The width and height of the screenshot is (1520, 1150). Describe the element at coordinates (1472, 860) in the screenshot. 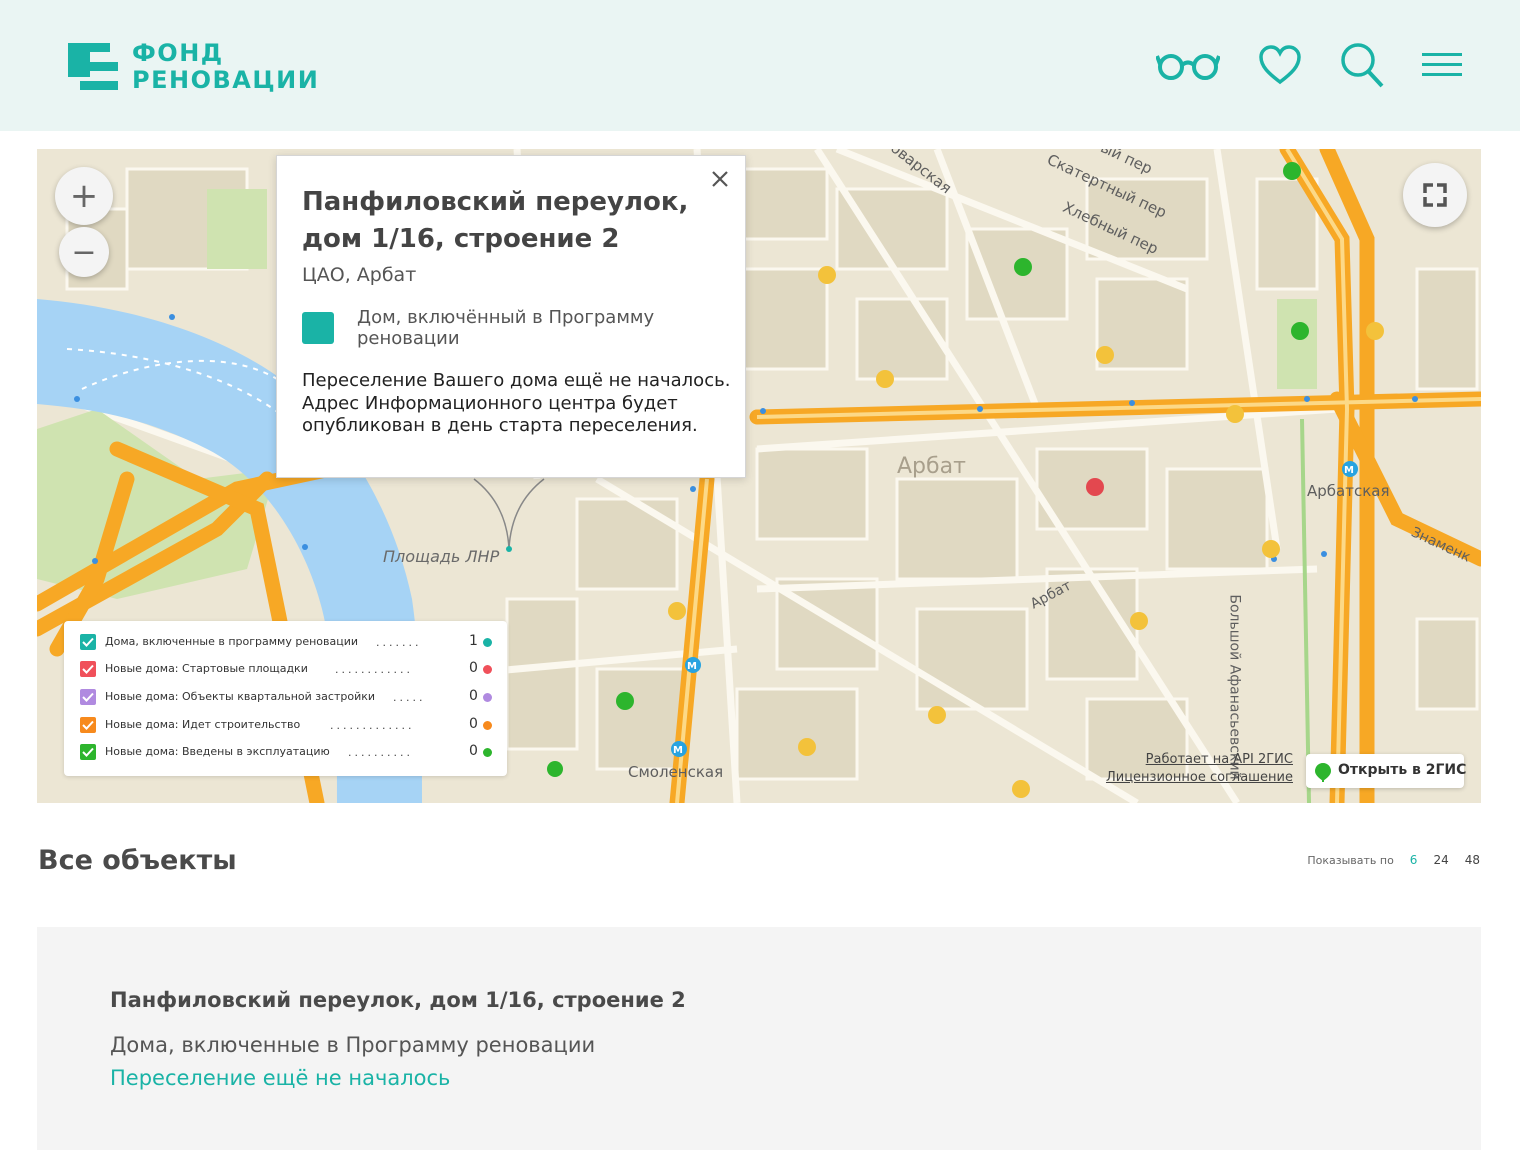

I see `per-page-option-48: 48` at that location.